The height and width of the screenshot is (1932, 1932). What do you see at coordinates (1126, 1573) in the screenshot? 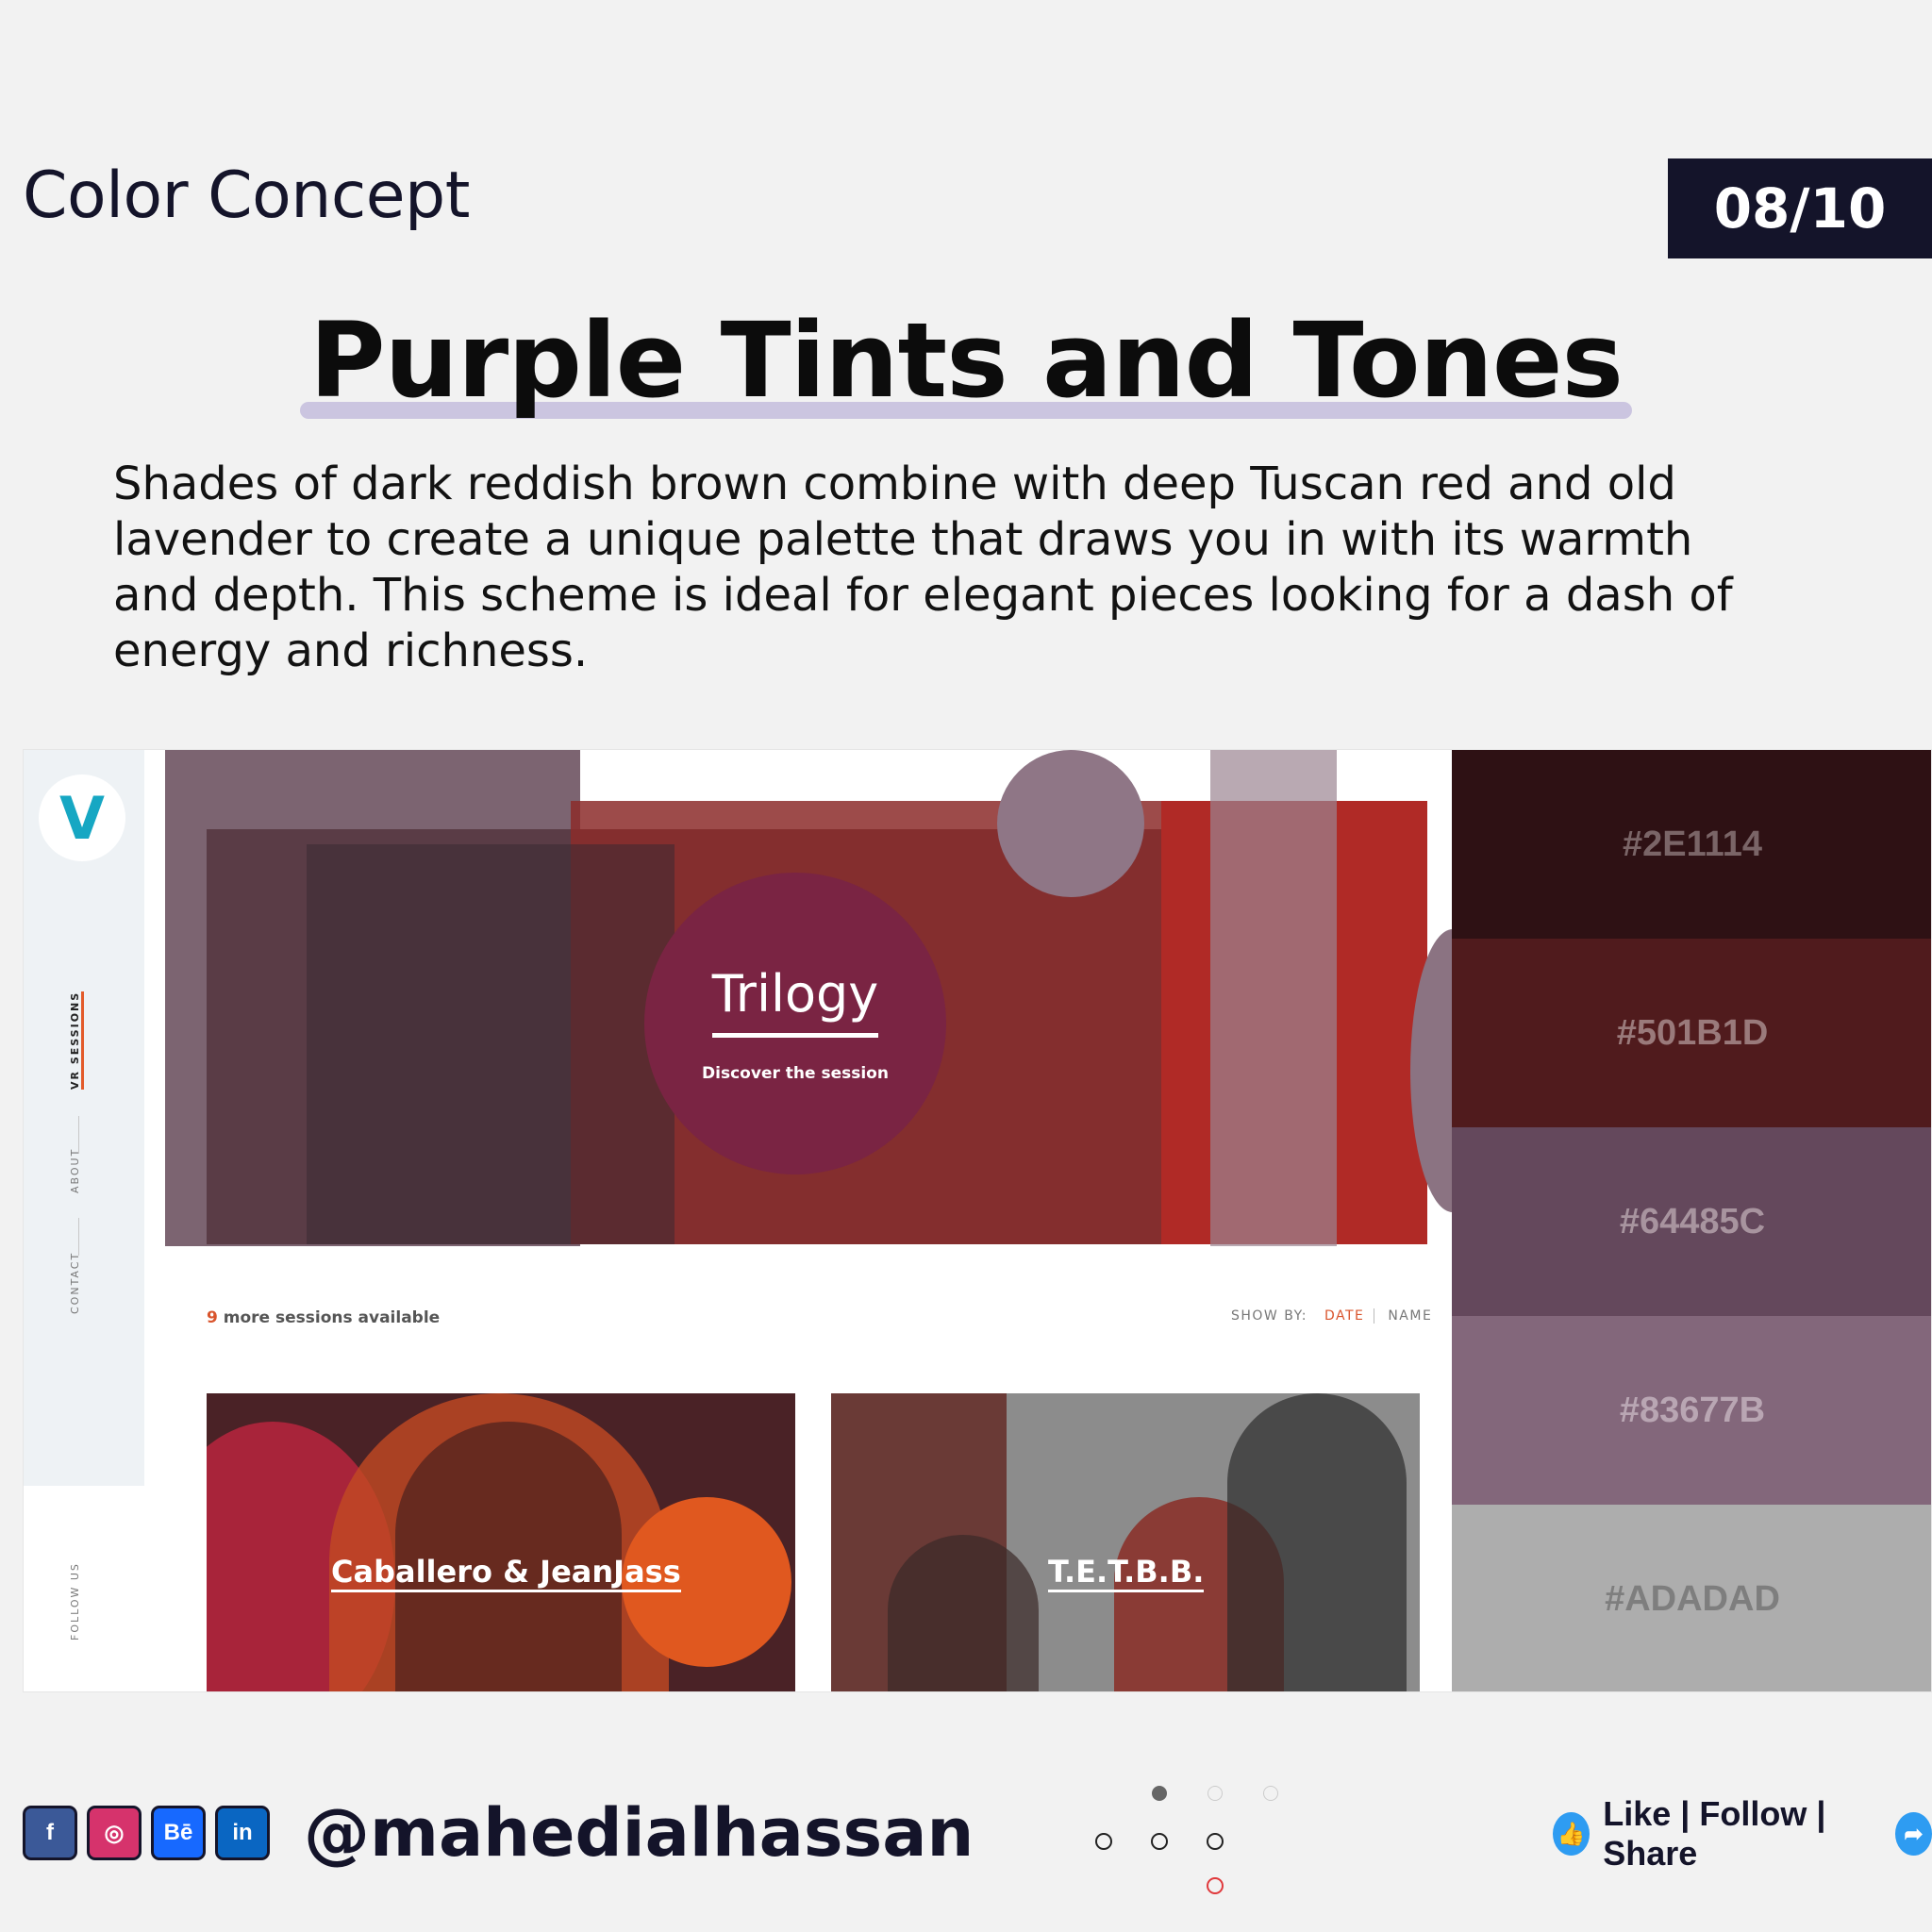
I see `card-title: T.E.T.B.B.` at bounding box center [1126, 1573].